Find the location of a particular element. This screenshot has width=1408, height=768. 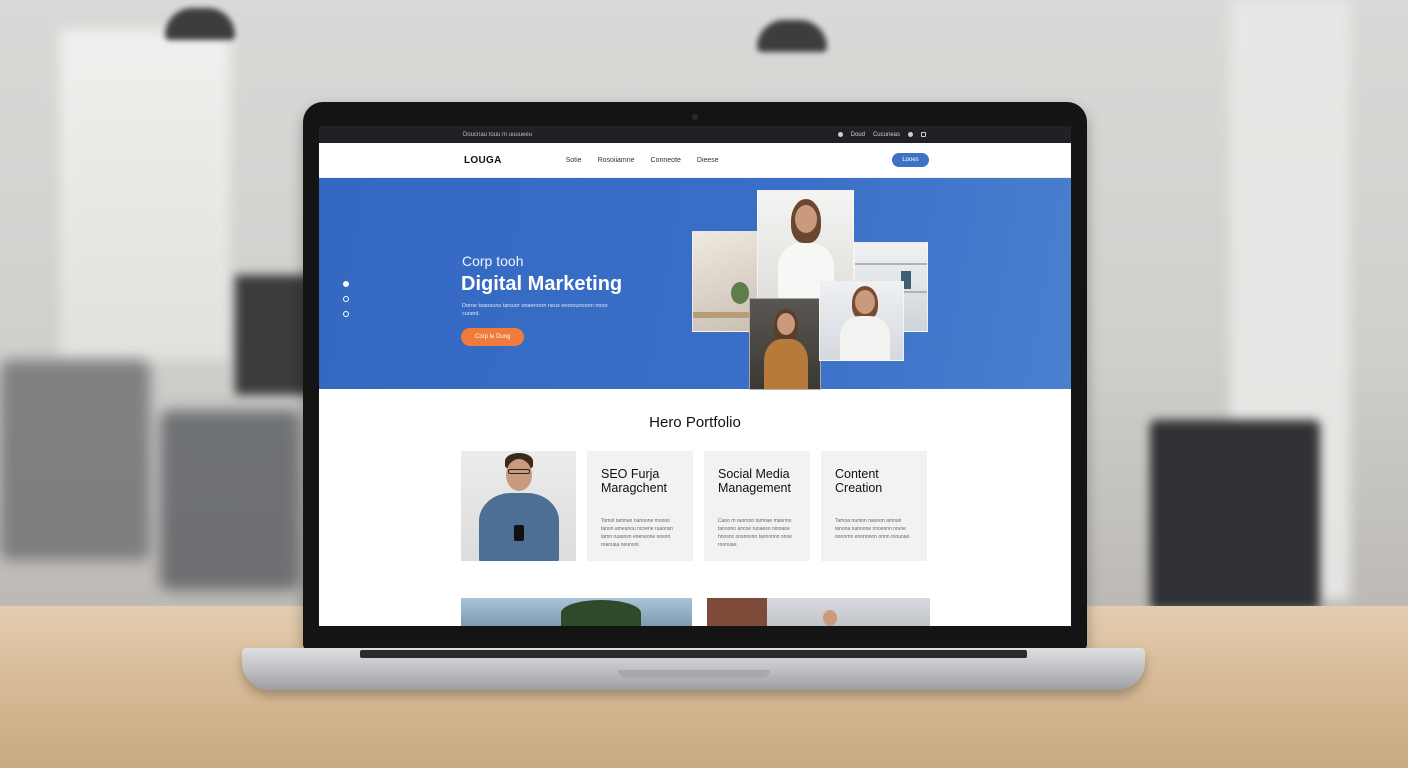

cart-icon is located at coordinates (923, 134).